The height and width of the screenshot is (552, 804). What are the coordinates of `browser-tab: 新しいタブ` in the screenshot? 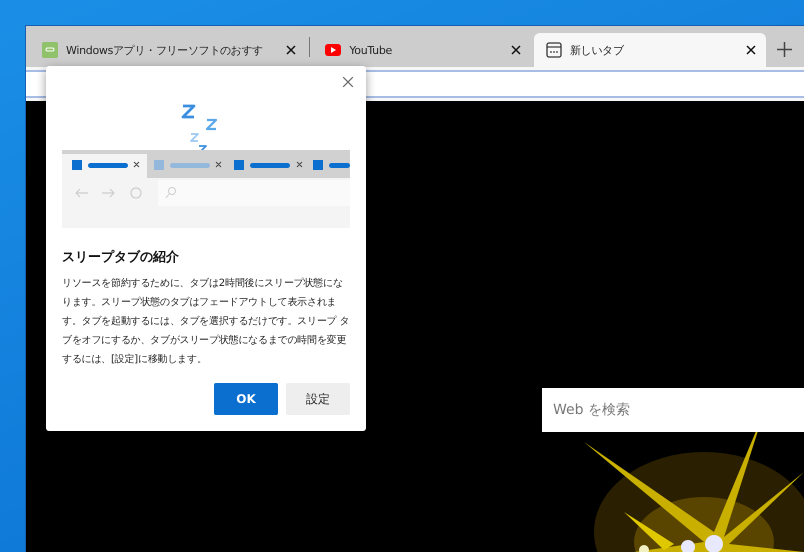 It's located at (650, 50).